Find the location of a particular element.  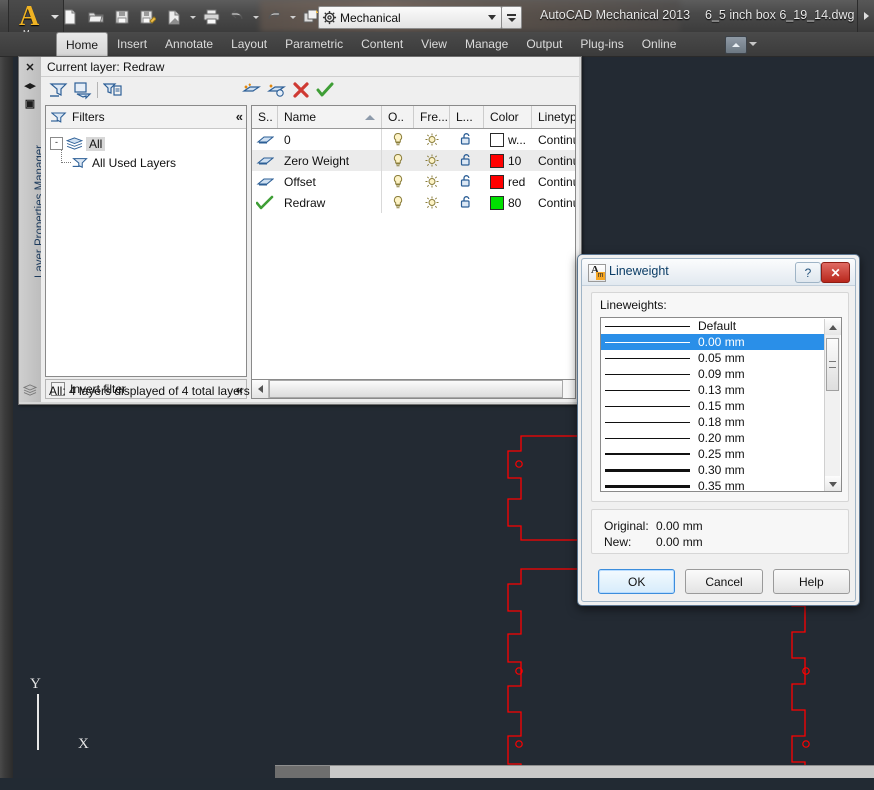

ribbon-minimize-dropdown is located at coordinates (753, 44).